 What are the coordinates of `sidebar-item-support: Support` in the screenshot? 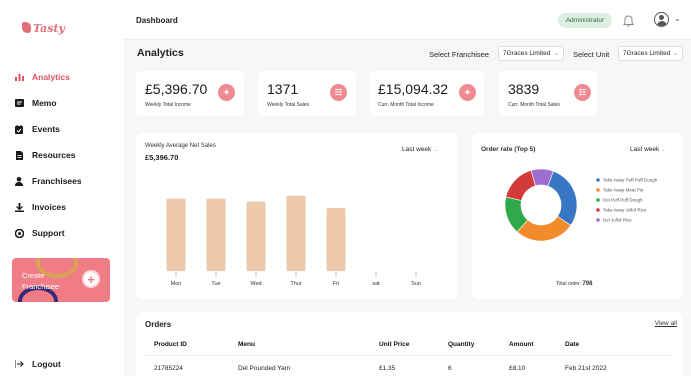 It's located at (62, 233).